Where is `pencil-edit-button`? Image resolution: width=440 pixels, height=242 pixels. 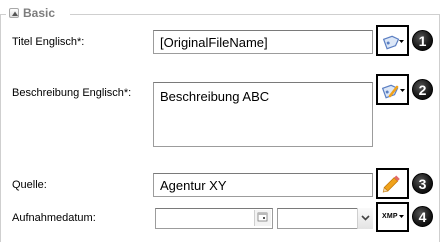 pencil-edit-button is located at coordinates (392, 183).